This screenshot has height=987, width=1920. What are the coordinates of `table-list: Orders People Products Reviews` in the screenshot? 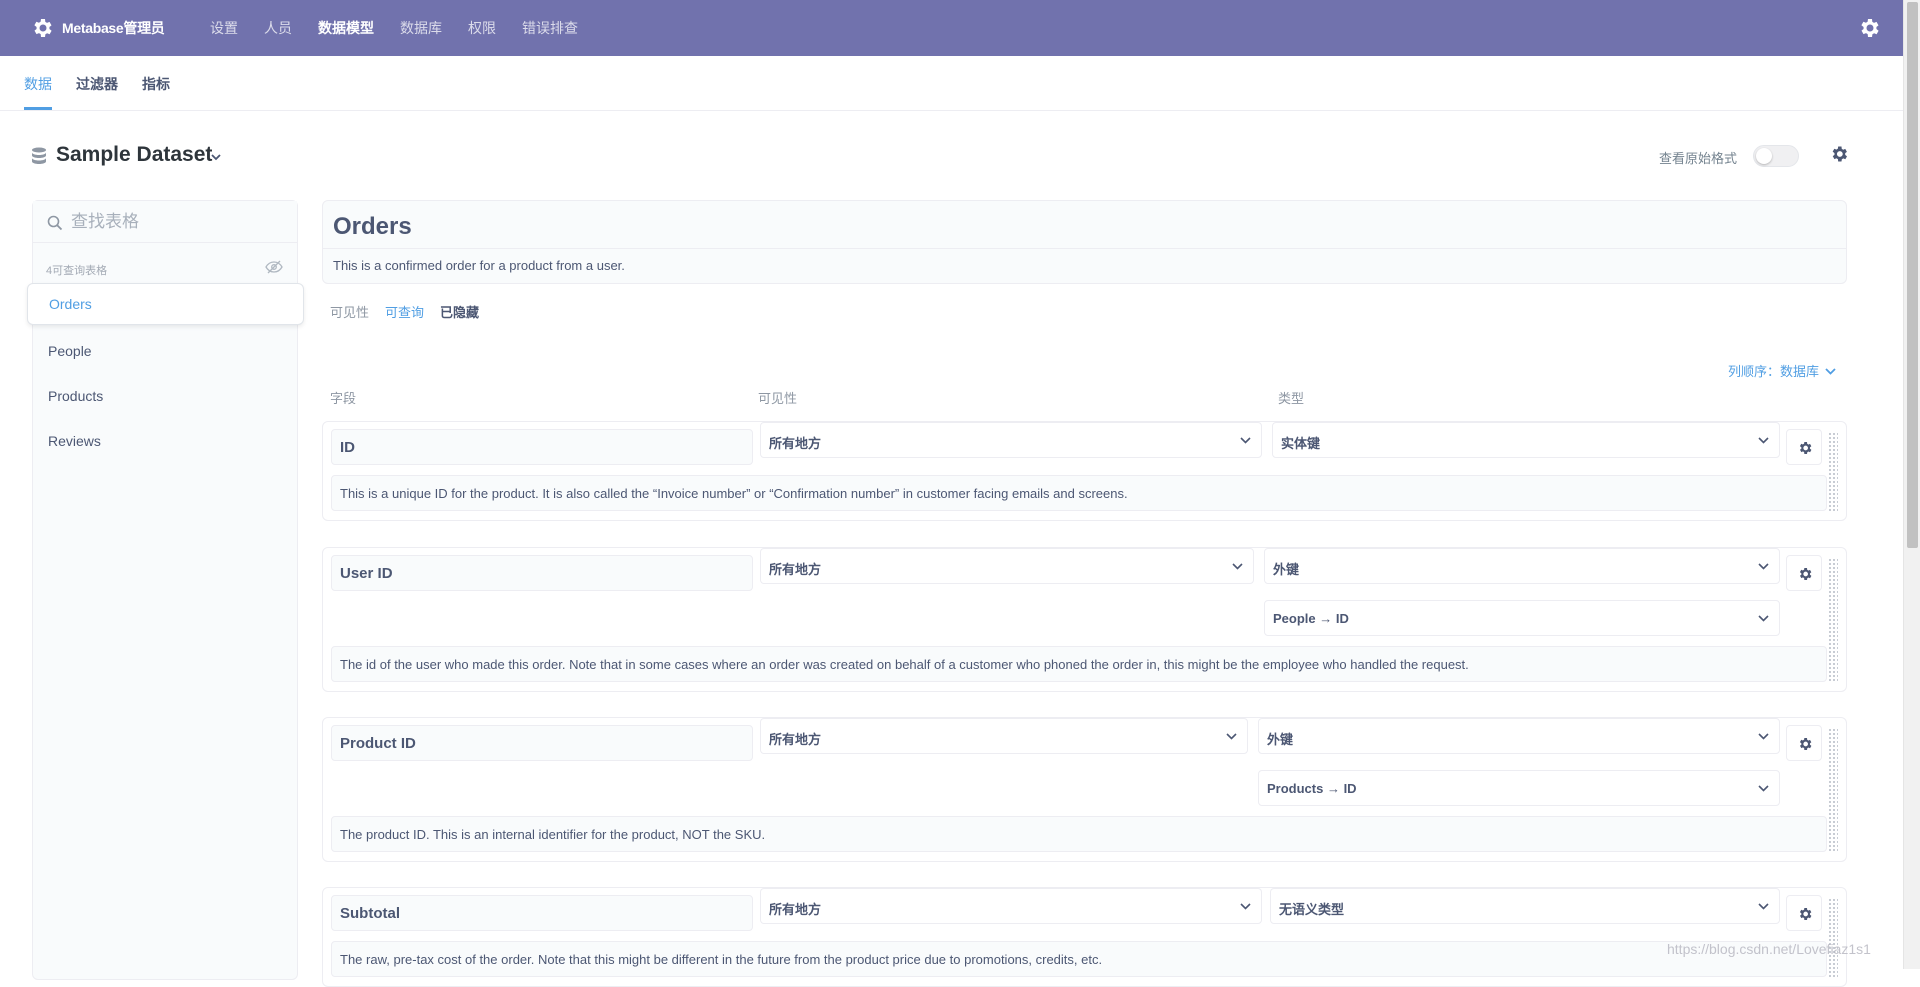 It's located at (165, 373).